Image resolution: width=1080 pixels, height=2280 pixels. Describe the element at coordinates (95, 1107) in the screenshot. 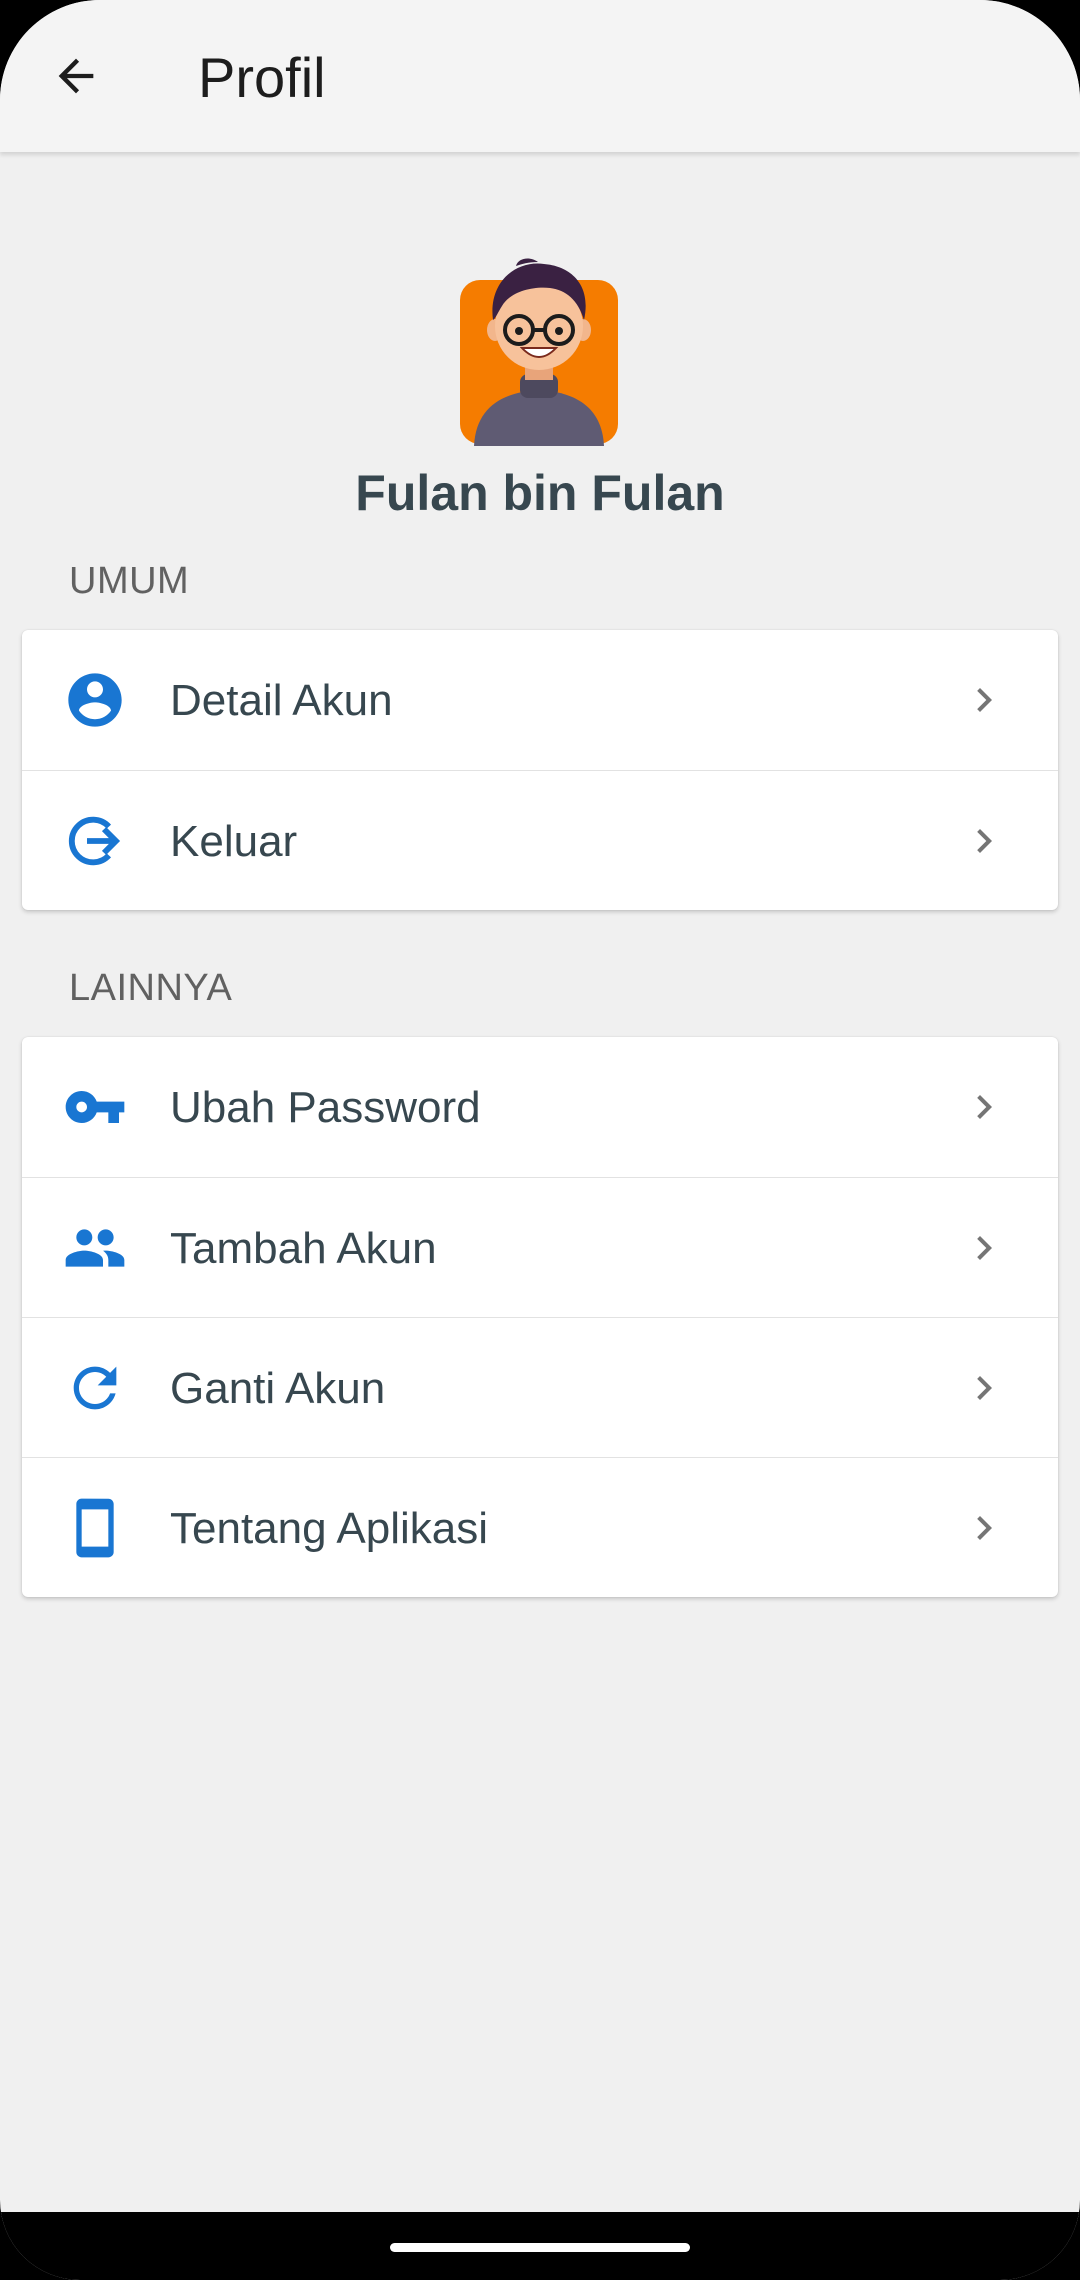

I see `key-icon` at that location.